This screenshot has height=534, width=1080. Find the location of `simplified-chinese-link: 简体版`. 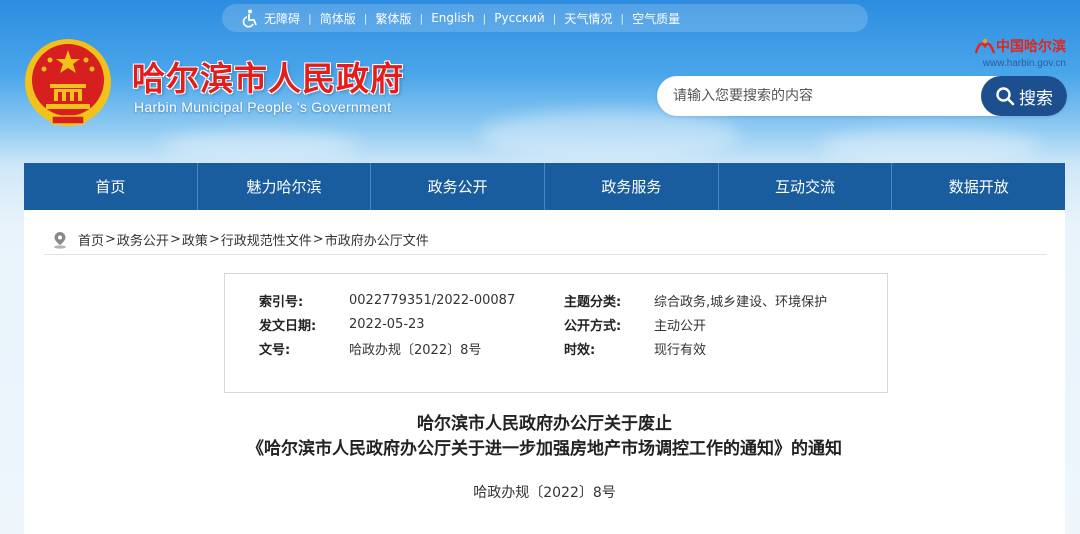

simplified-chinese-link: 简体版 is located at coordinates (338, 18).